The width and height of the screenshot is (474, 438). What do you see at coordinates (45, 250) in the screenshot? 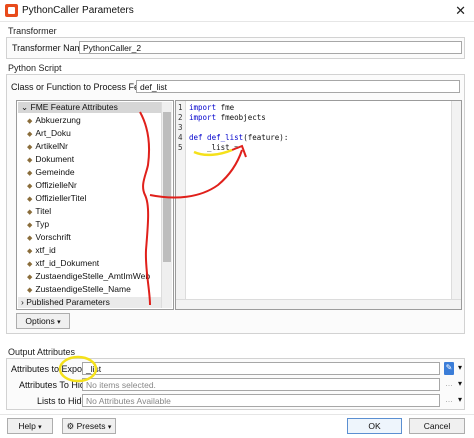
I see `attribute-item-label: xtf_id` at bounding box center [45, 250].